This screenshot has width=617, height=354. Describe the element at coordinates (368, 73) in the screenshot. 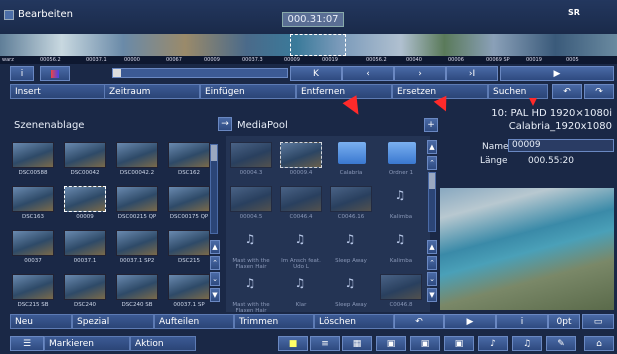

I see `prev-button: ‹` at that location.